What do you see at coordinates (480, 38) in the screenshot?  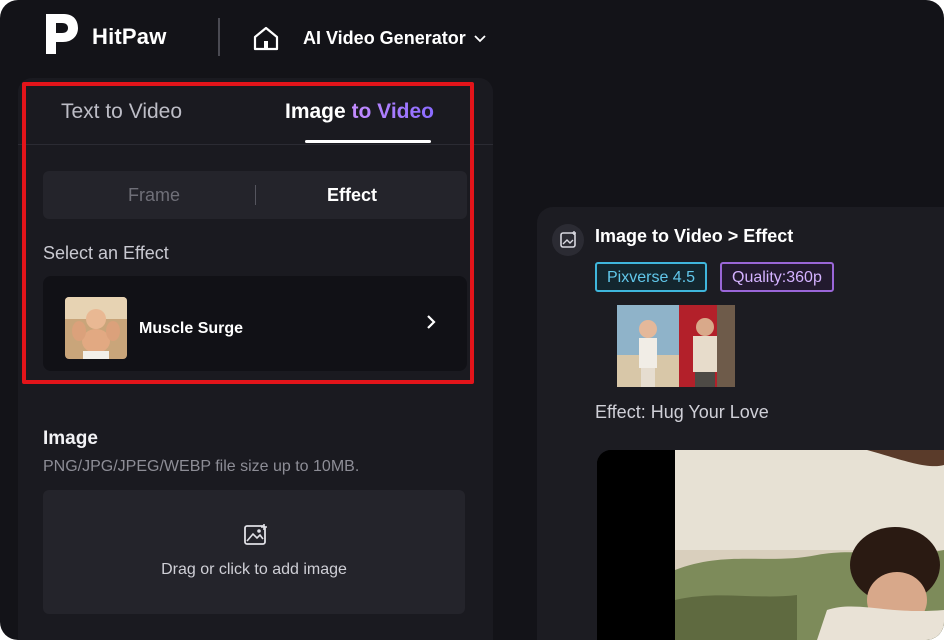 I see `chevron-down-icon` at bounding box center [480, 38].